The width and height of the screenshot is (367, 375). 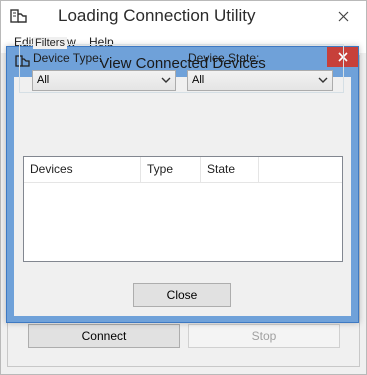 I want to click on device-state-value: All, so click(x=198, y=80).